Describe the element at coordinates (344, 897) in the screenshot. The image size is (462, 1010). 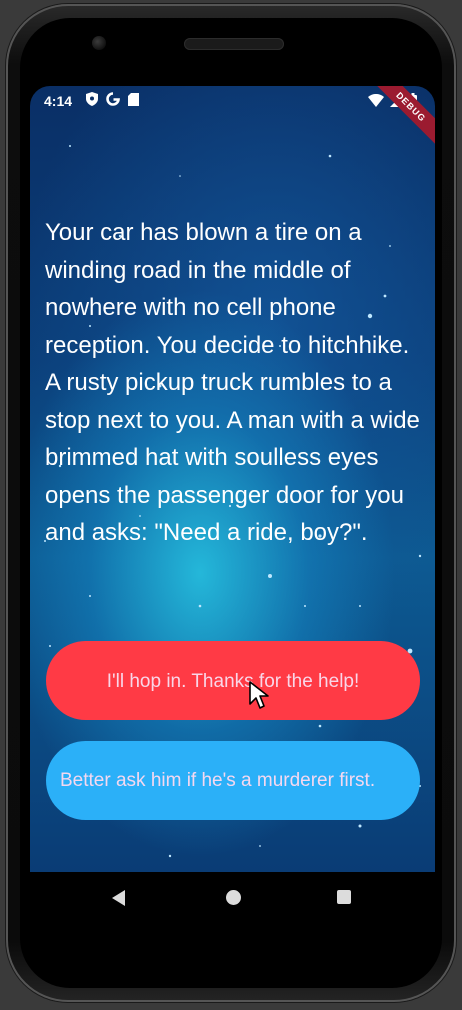
I see `recents-icon` at that location.